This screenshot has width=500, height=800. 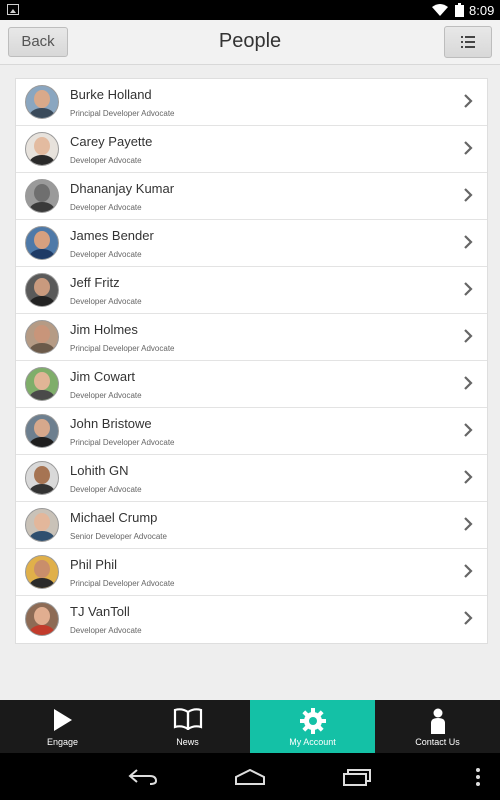 I want to click on tab-label: News, so click(x=187, y=742).